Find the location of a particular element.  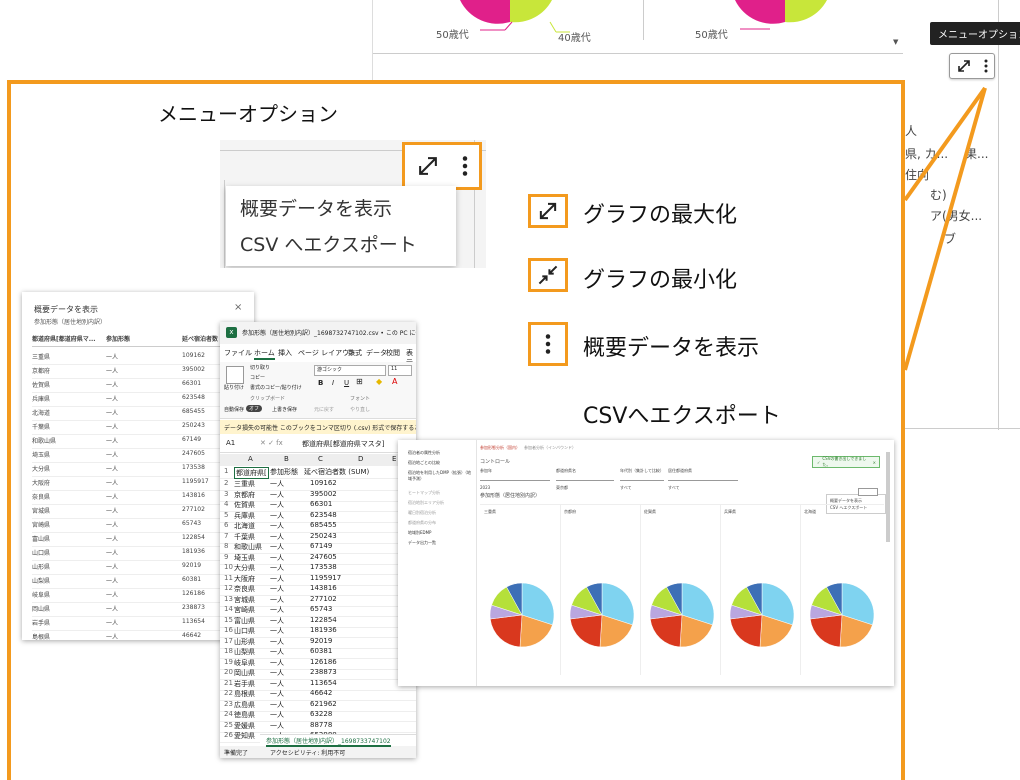

cell: 大阪府 is located at coordinates (244, 579).